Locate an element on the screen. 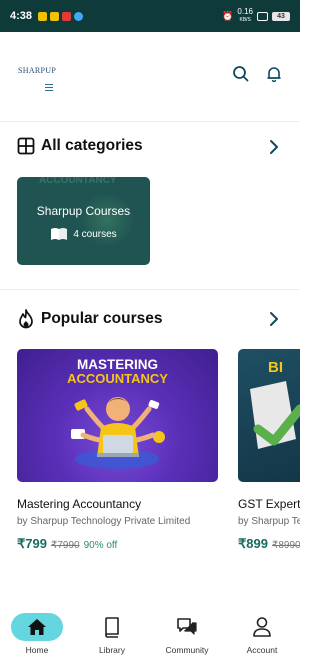 The height and width of the screenshot is (670, 320). categories-header: All categories is located at coordinates (80, 146).